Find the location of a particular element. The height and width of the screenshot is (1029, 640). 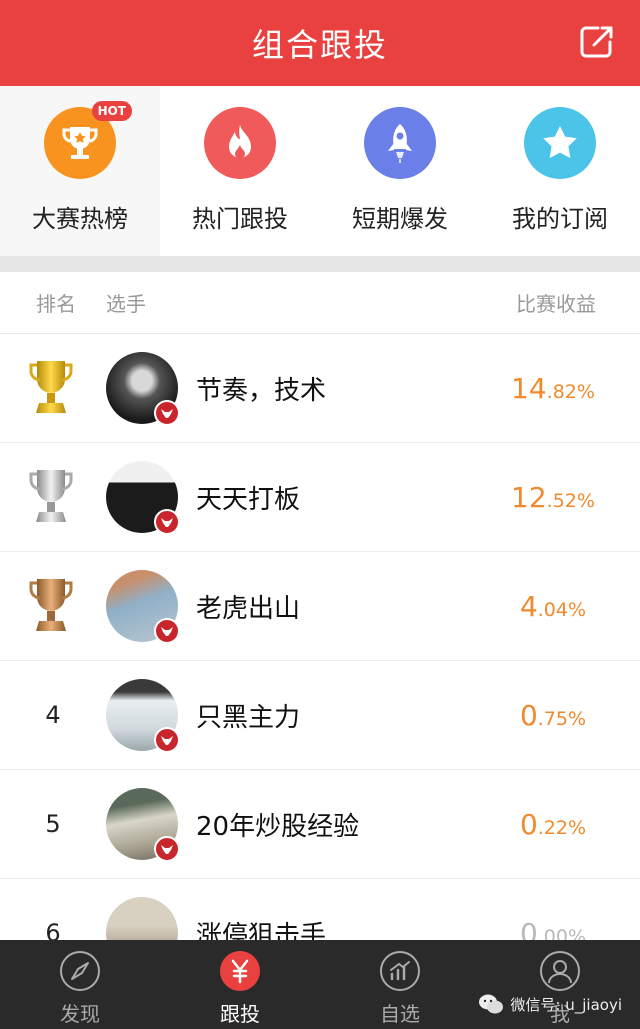

player-name: 20年炒股经验 is located at coordinates (278, 826).